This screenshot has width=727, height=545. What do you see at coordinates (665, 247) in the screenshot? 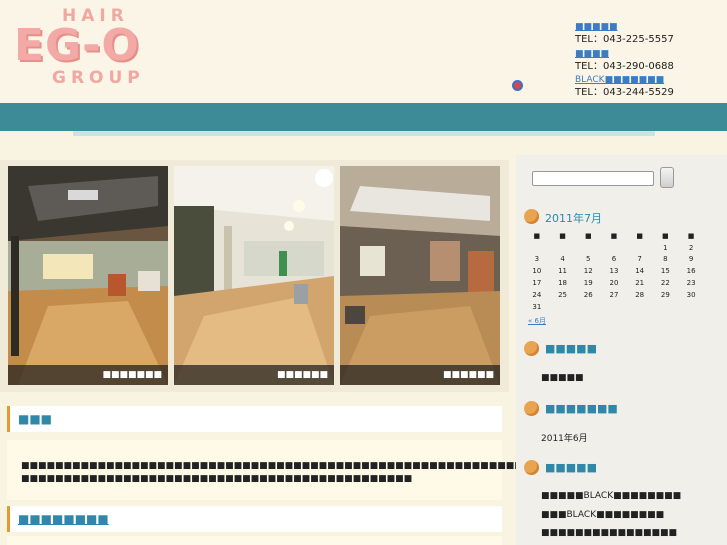
I see `calendar-day: 1` at bounding box center [665, 247].